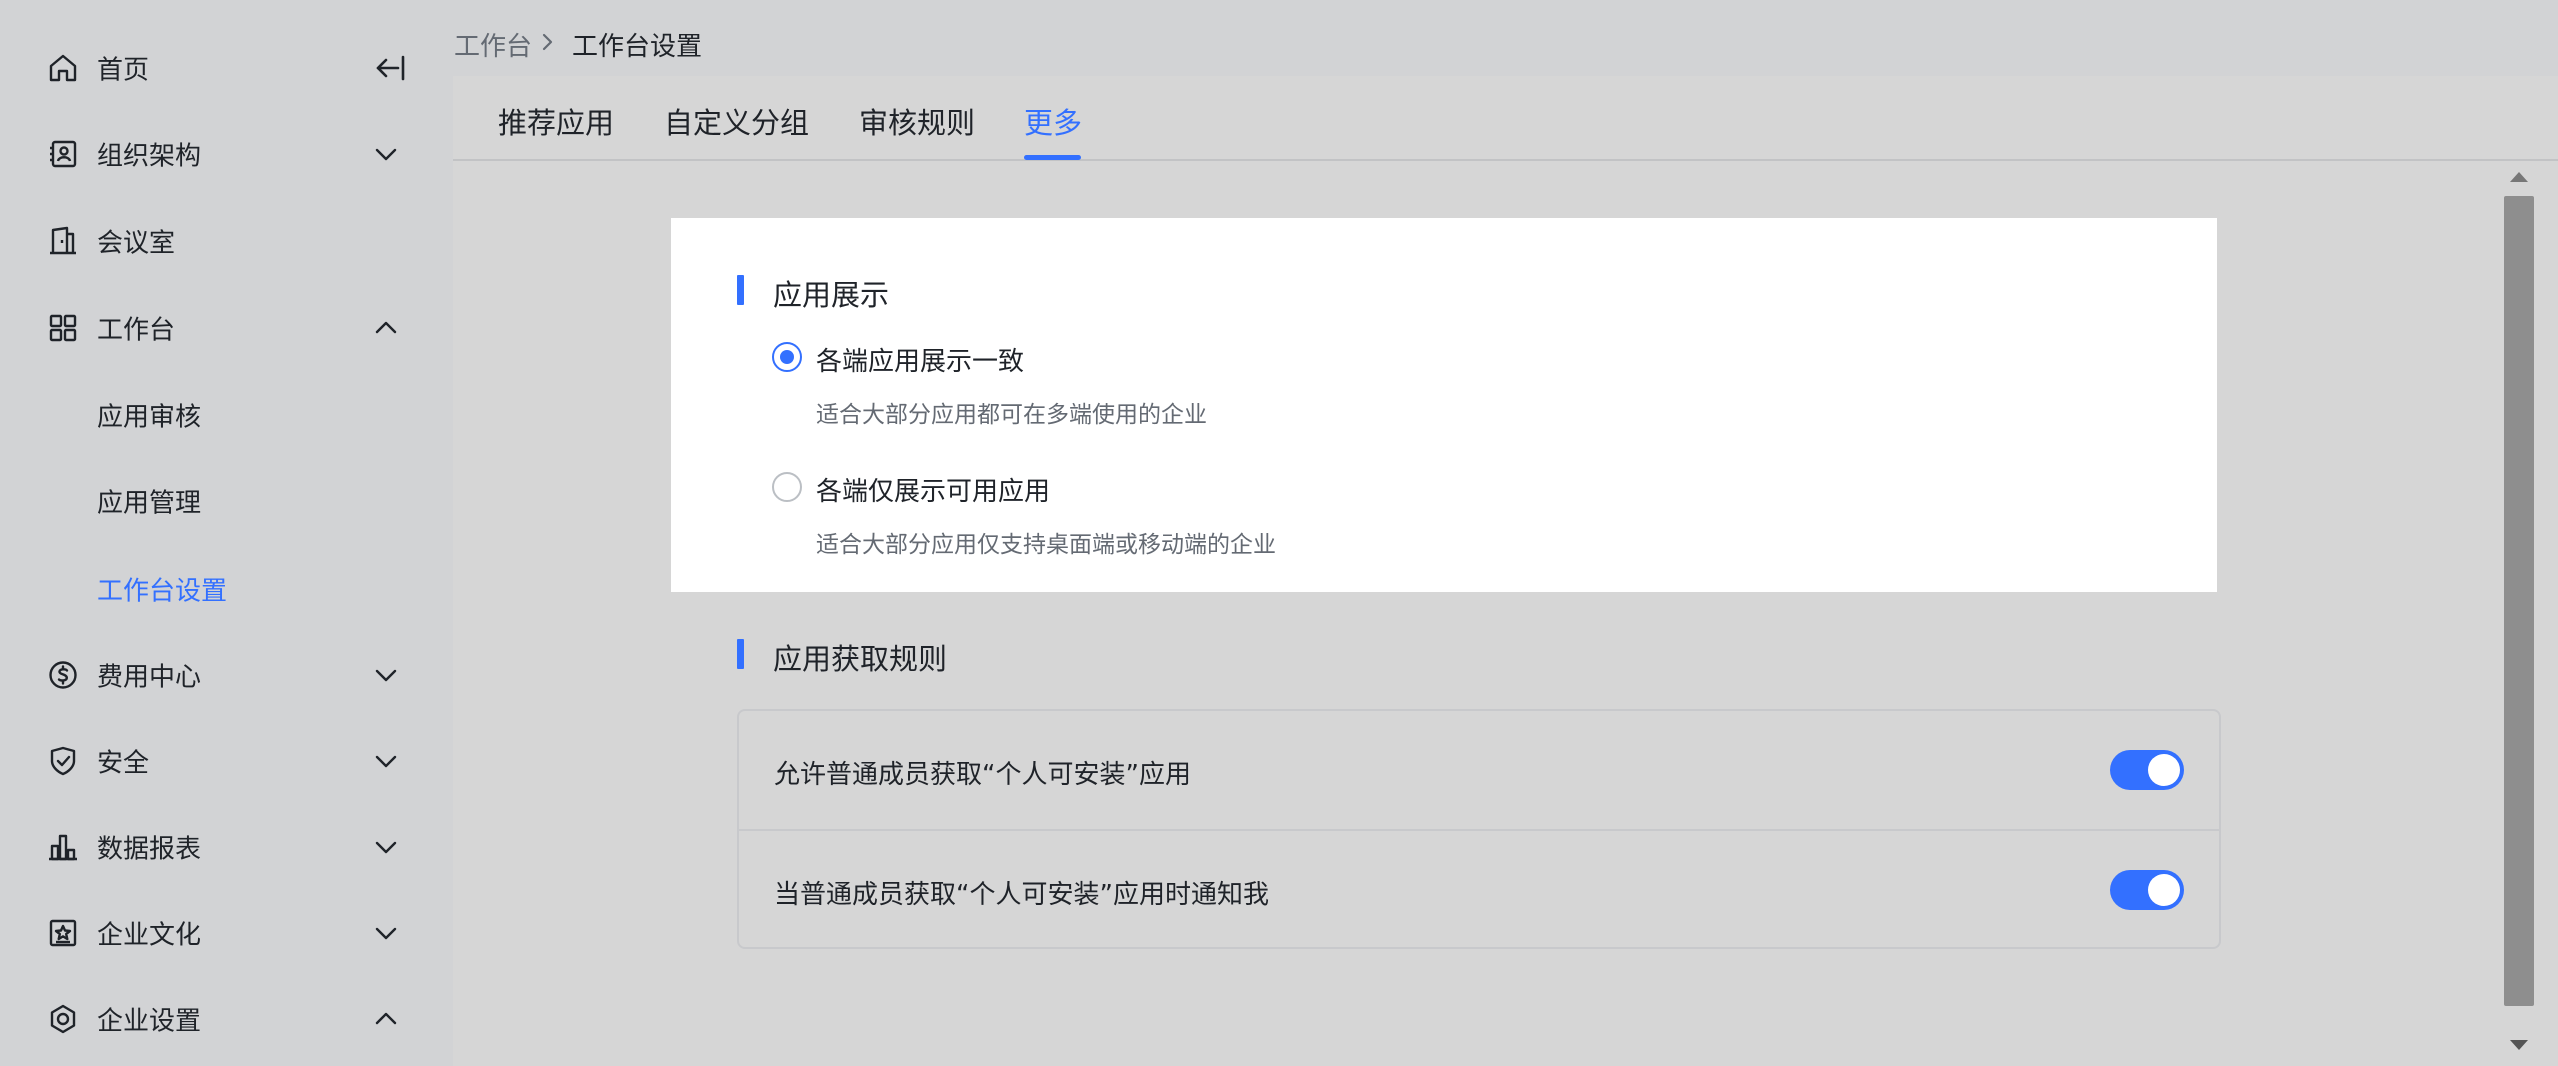  Describe the element at coordinates (149, 503) in the screenshot. I see `sidebar-item-label: 应用管理` at that location.